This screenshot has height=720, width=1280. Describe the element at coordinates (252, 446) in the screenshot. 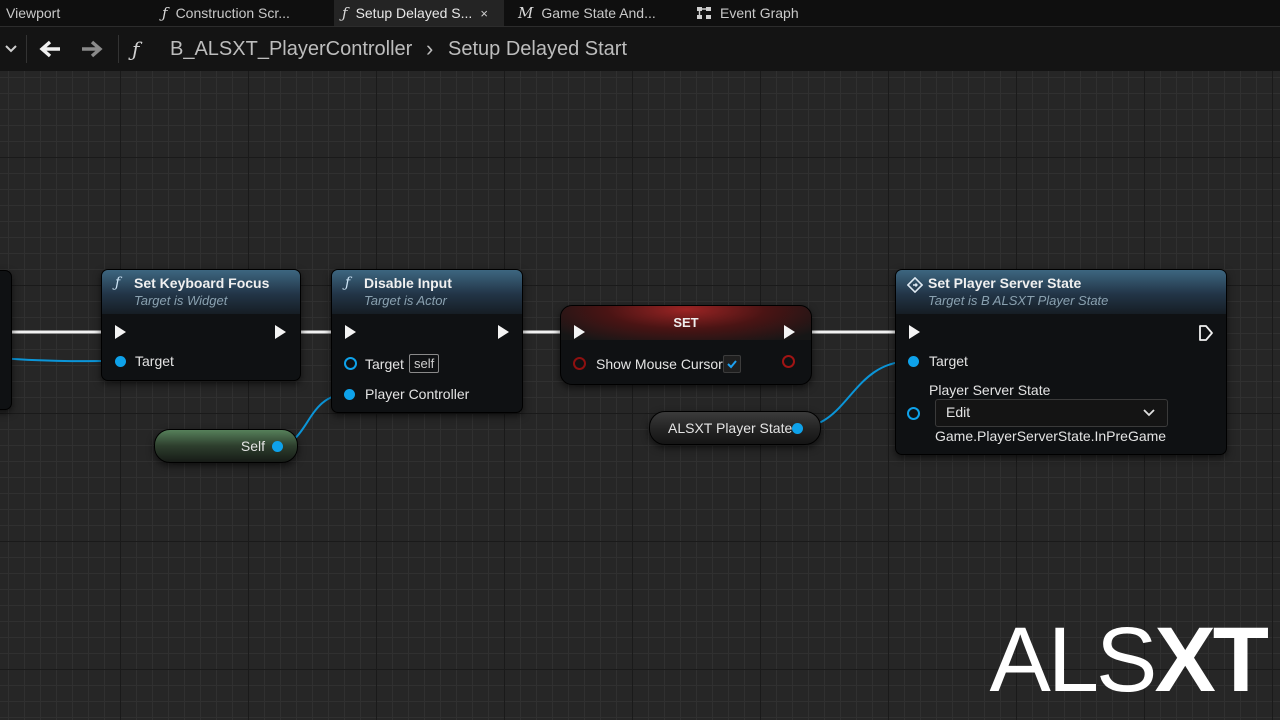

I see `variable-label: Self` at that location.